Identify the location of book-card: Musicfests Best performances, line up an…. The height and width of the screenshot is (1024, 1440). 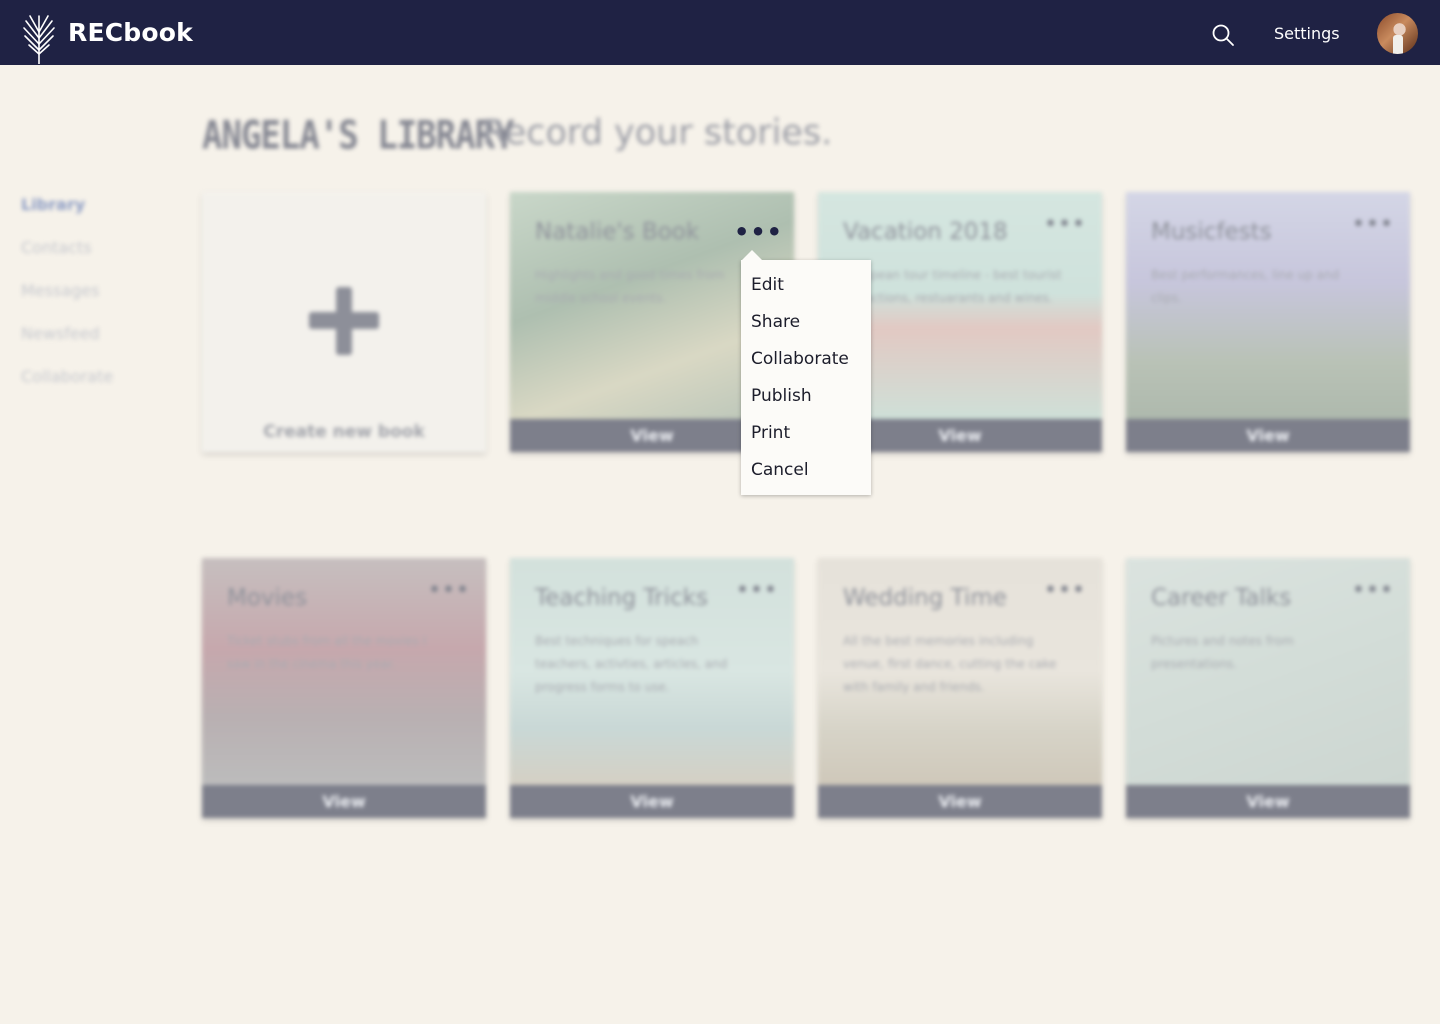
(1268, 322).